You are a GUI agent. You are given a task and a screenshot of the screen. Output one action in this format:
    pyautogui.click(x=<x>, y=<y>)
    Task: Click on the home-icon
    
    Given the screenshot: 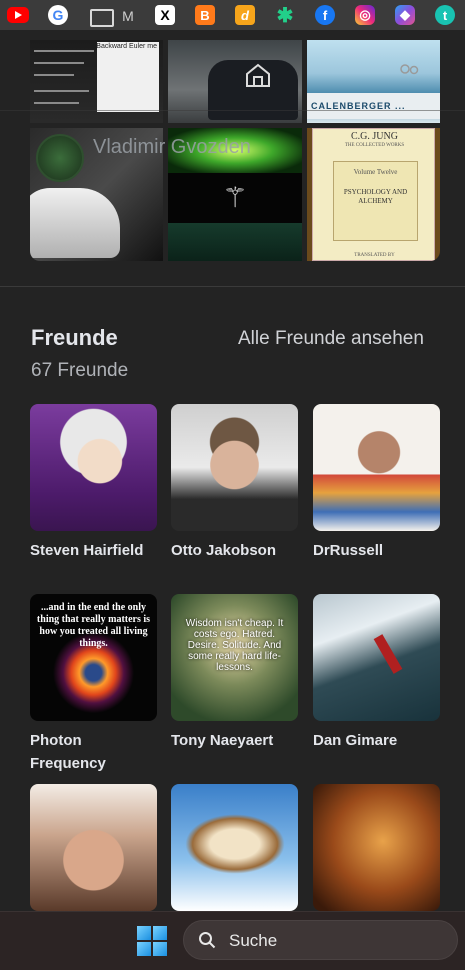 What is the action you would take?
    pyautogui.click(x=258, y=75)
    